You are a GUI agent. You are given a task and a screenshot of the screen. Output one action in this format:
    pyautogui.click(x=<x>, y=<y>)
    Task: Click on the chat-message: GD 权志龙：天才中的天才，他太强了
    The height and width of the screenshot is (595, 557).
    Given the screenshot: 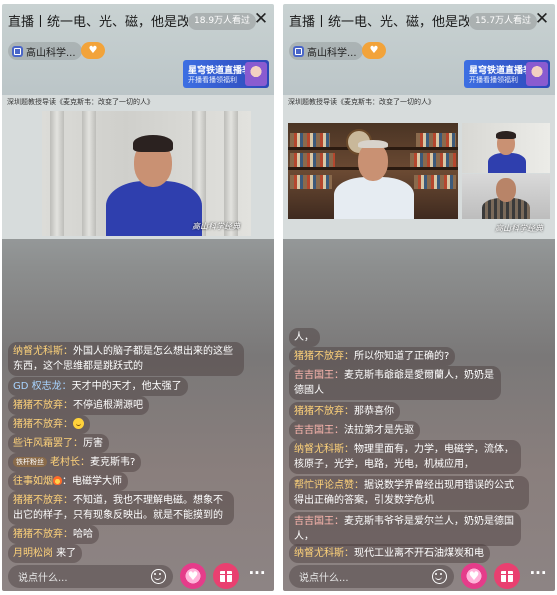 What is the action you would take?
    pyautogui.click(x=98, y=386)
    